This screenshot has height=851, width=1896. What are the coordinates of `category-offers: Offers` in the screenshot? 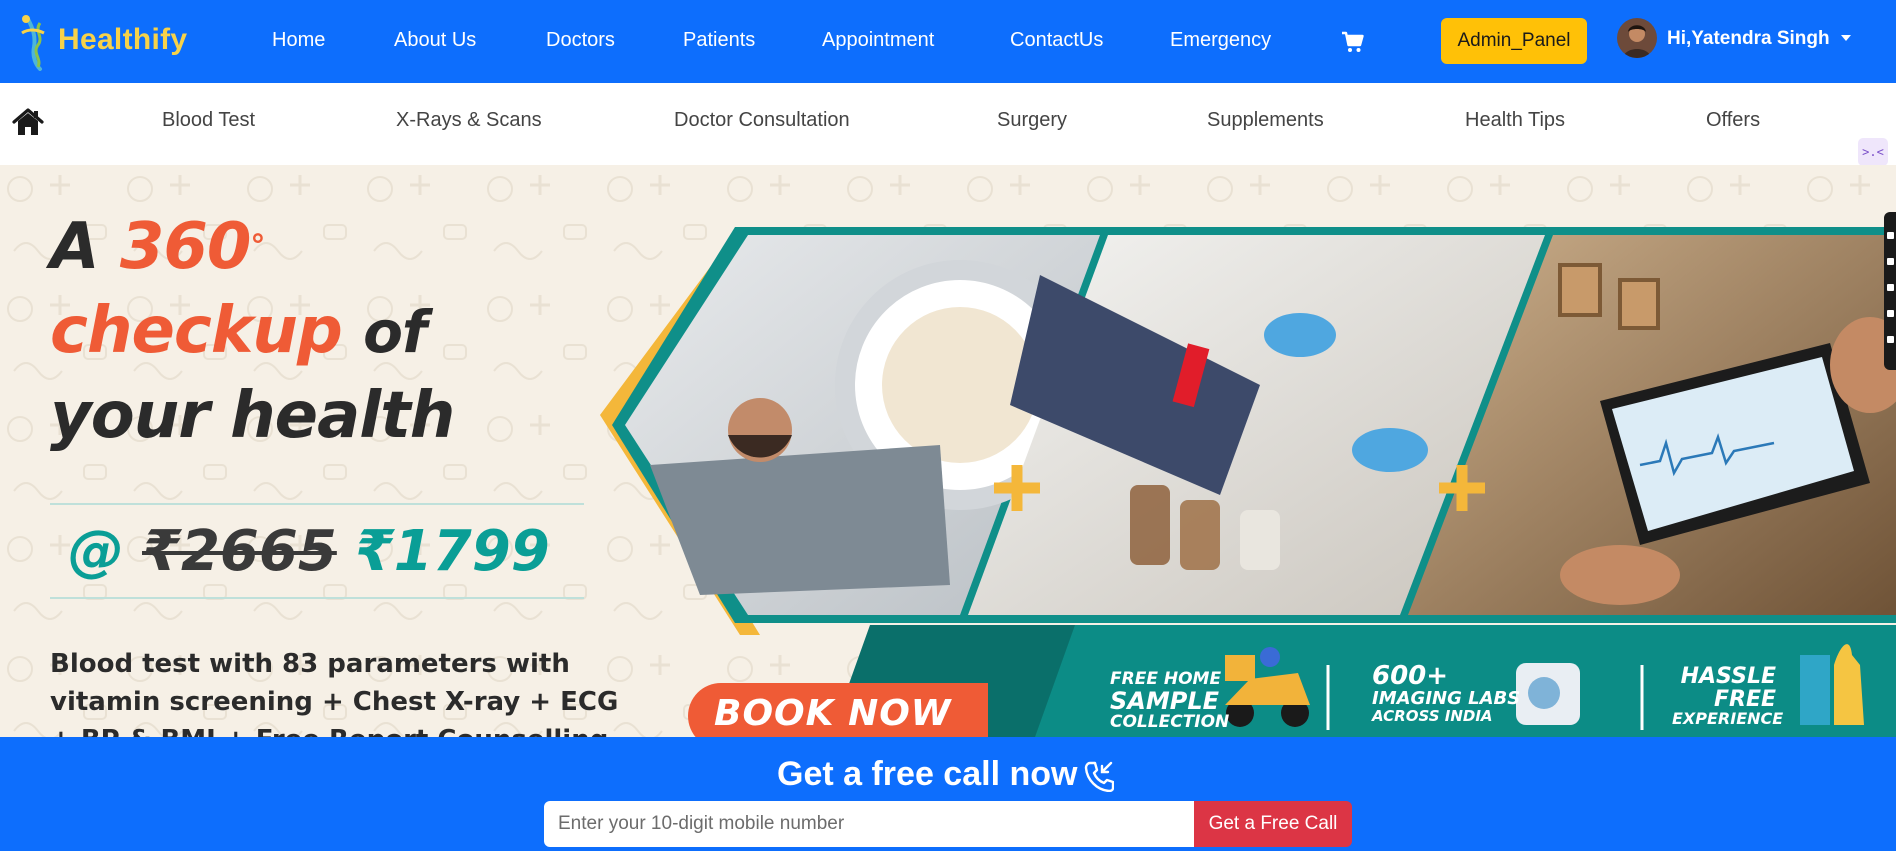 It's located at (1733, 120).